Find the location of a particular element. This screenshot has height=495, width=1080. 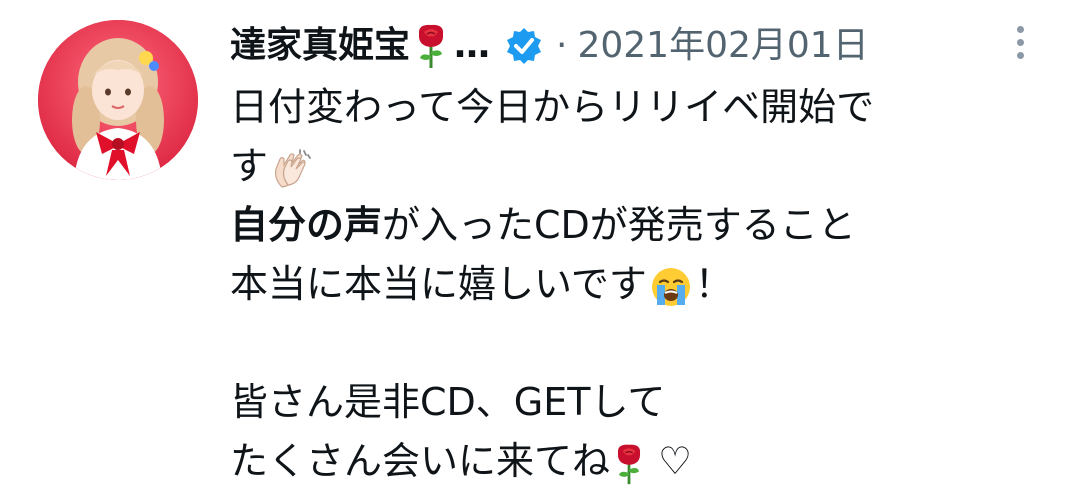

tweet-header: 達家真姫宝 … · 2021年02月01日 is located at coordinates (549, 46).